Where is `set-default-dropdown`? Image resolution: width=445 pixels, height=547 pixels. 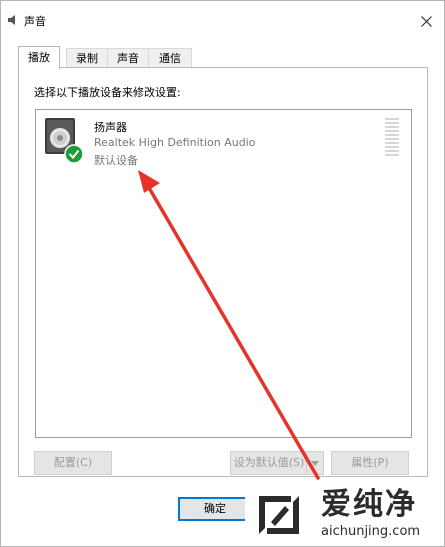 set-default-dropdown is located at coordinates (315, 463).